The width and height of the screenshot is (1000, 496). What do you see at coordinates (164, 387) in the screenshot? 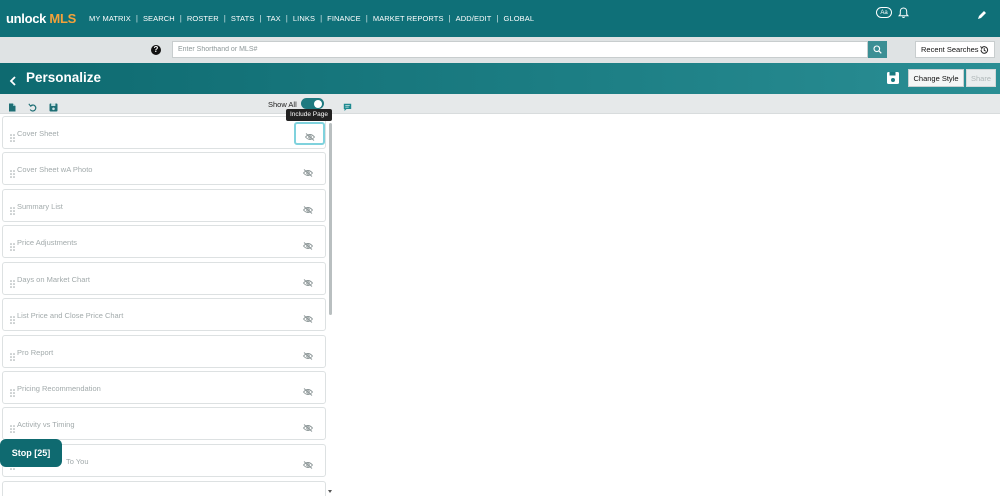
I see `page-item-pricing-recommendation: Pricing Recommendation` at bounding box center [164, 387].